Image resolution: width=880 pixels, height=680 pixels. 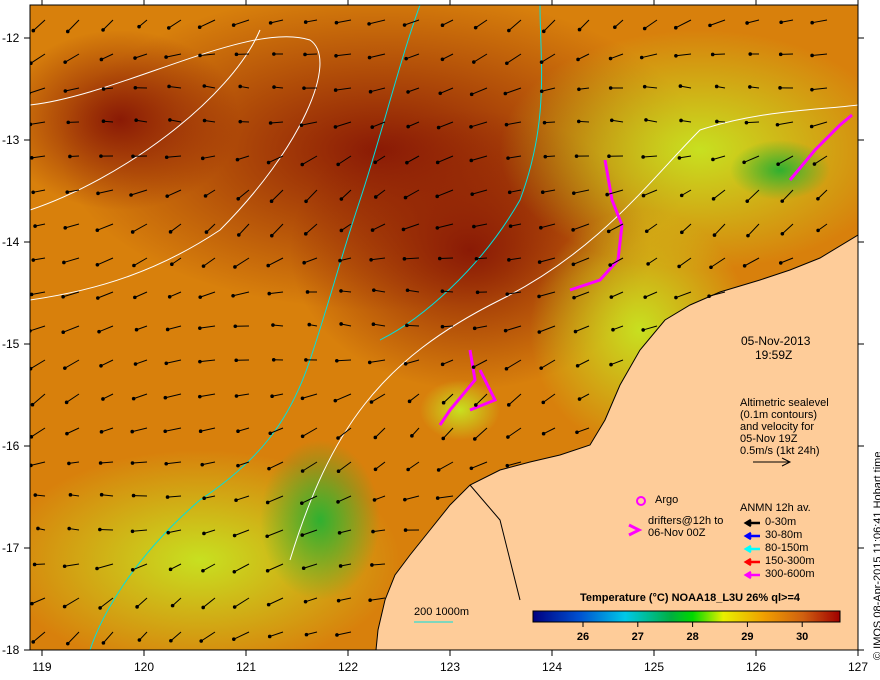 What do you see at coordinates (876, 555) in the screenshot?
I see `credit-text: © IMOS 08-Apr-2015 11:06:41 Hobart time` at bounding box center [876, 555].